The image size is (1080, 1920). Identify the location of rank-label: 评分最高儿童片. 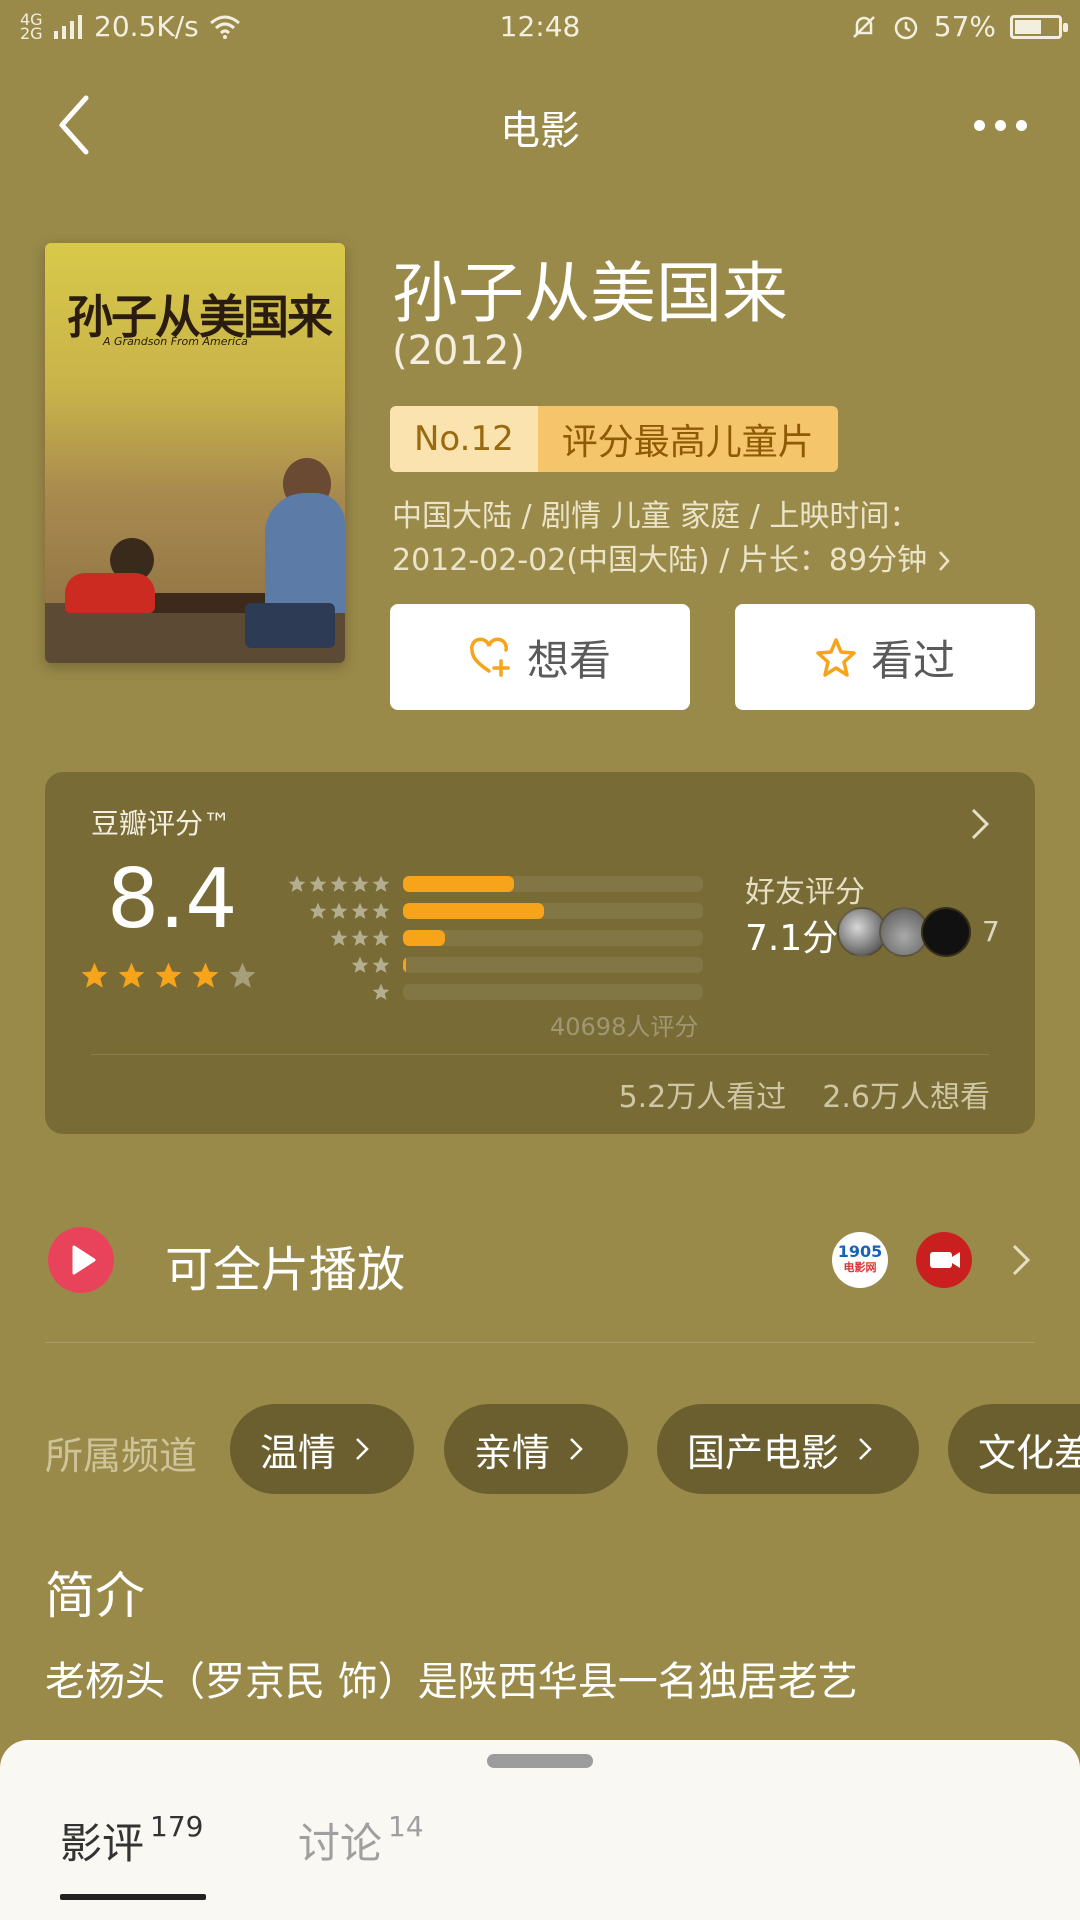
(687, 439).